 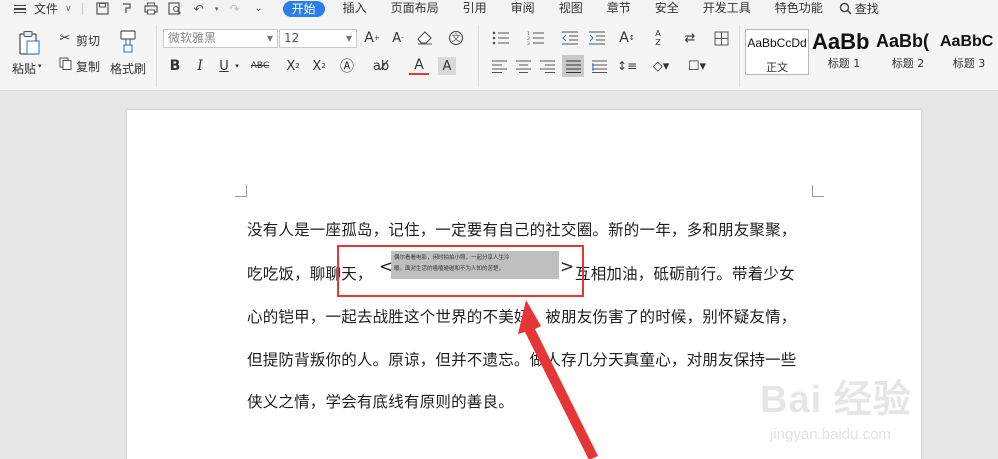 What do you see at coordinates (24, 68) in the screenshot?
I see `paste-button: 粘贴` at bounding box center [24, 68].